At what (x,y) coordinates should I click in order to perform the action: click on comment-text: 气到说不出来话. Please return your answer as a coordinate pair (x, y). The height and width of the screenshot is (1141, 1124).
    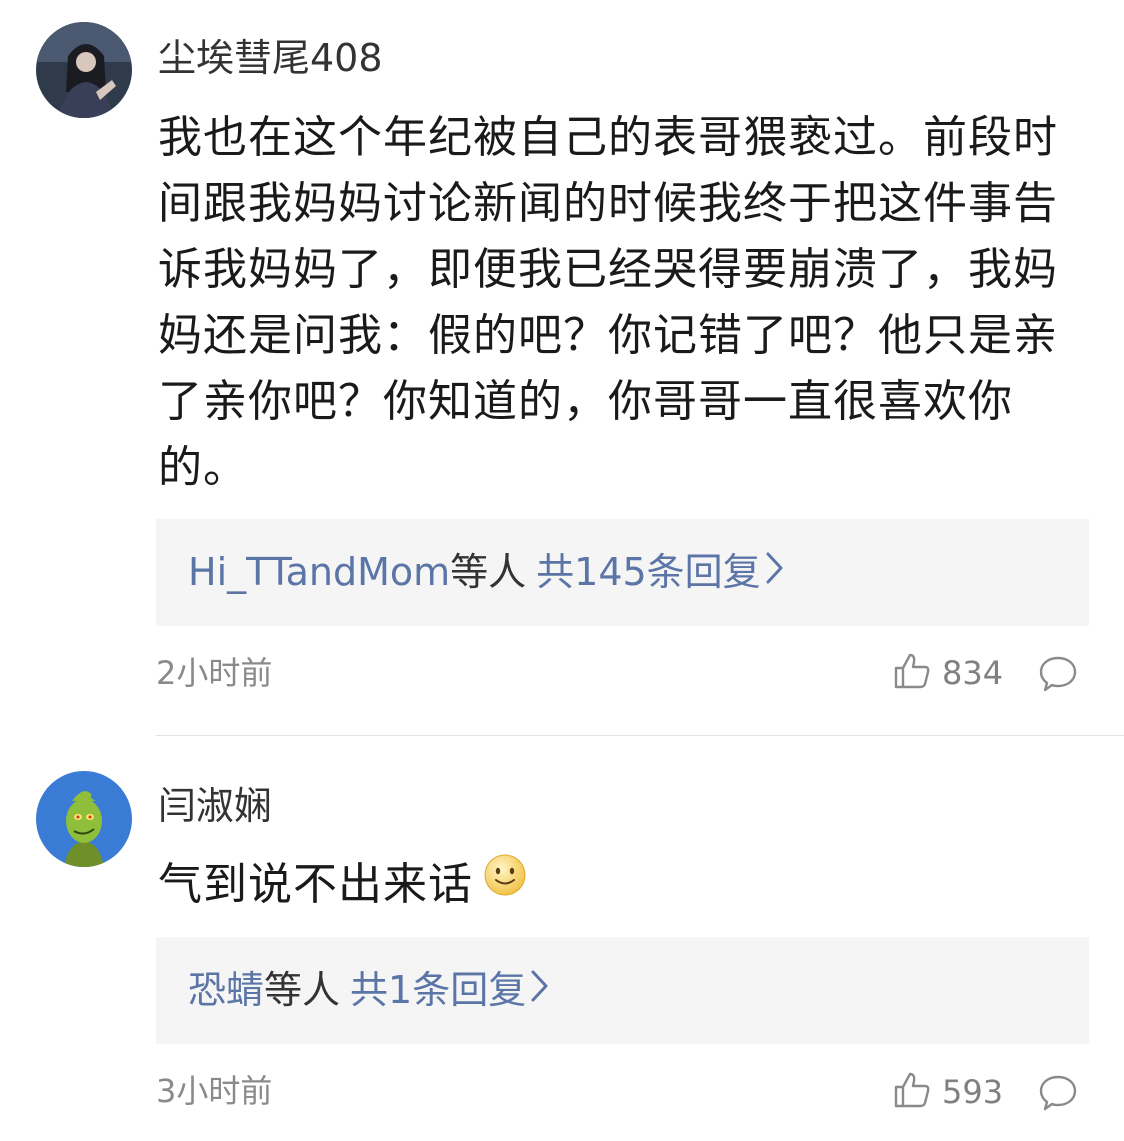
    Looking at the image, I should click on (315, 884).